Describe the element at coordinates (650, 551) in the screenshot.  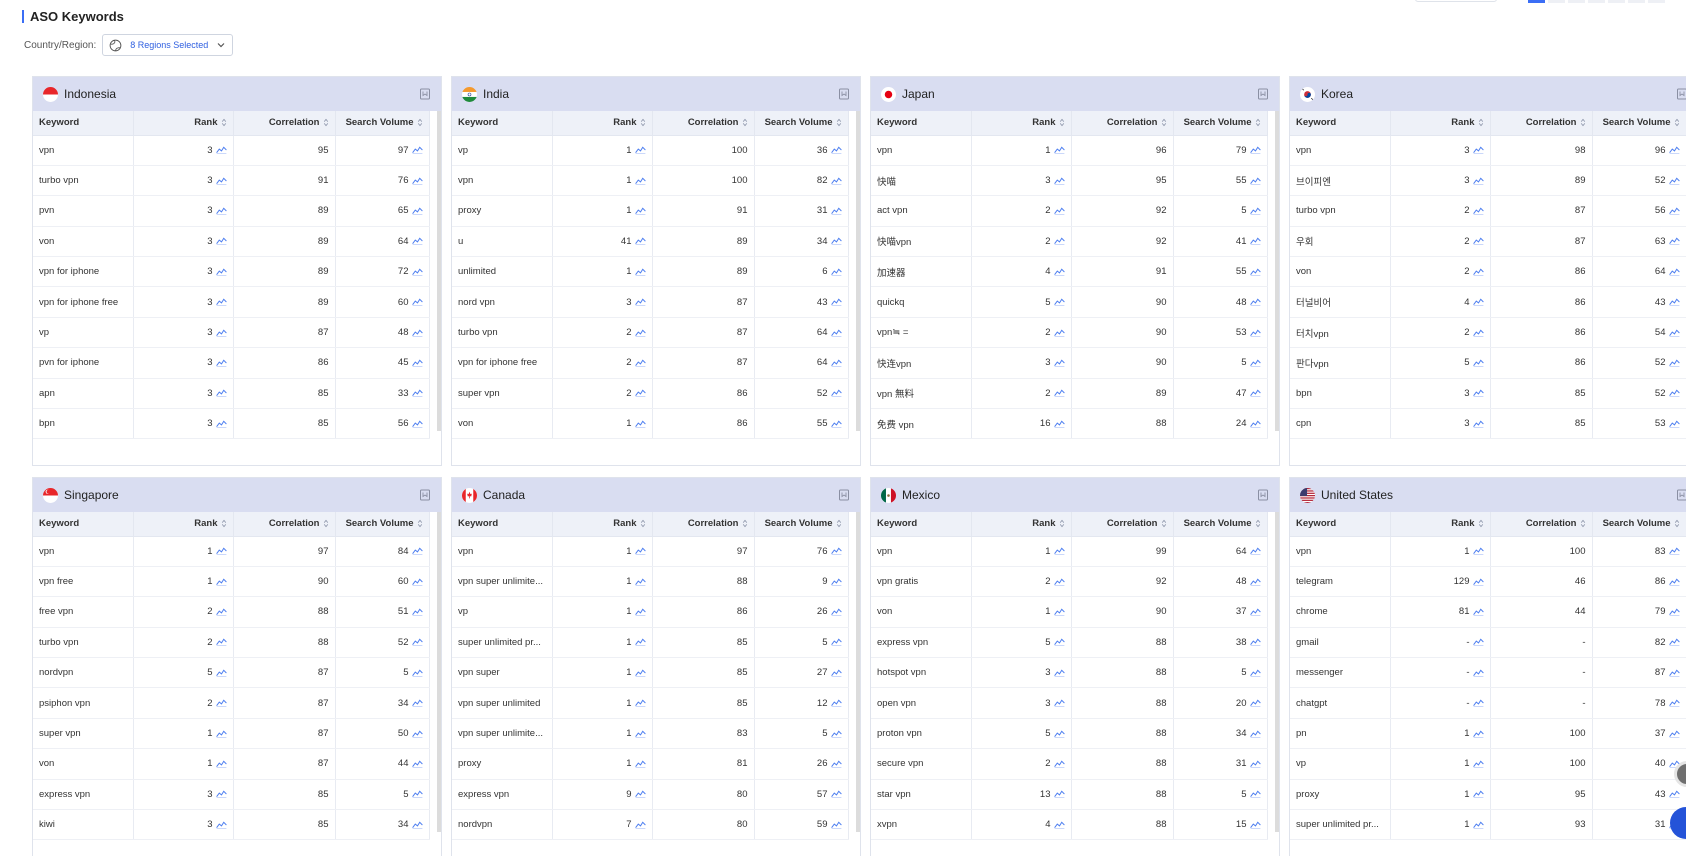
I see `table-row: vpn 1 97 76` at that location.